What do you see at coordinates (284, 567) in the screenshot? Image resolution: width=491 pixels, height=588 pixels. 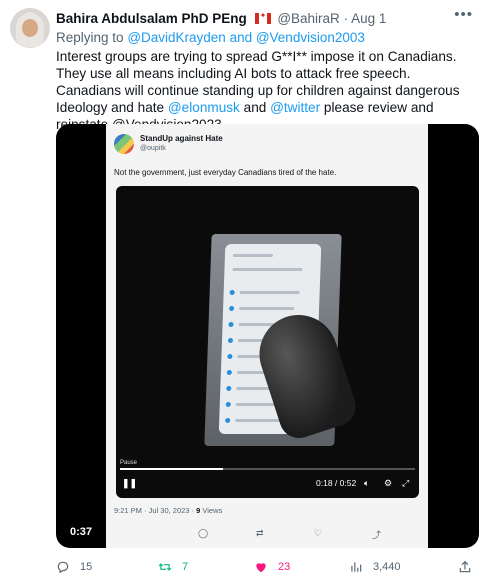 I see `like-count: 23` at bounding box center [284, 567].